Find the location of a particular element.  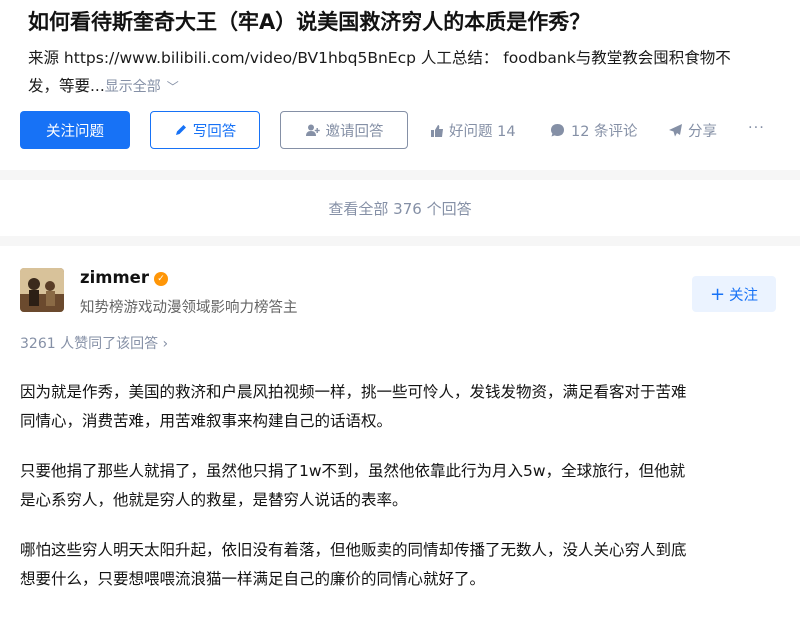

answer-line: 想要什么，只要想喂喂流浪猫一样满足自己的廉价的同情心就好了。 is located at coordinates (253, 579).